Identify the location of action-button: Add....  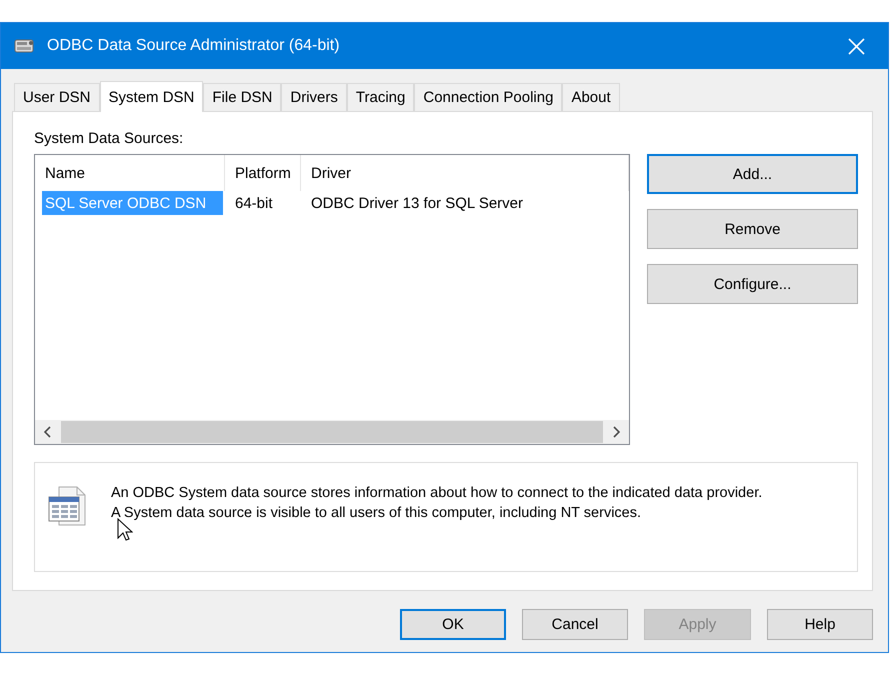
(752, 174).